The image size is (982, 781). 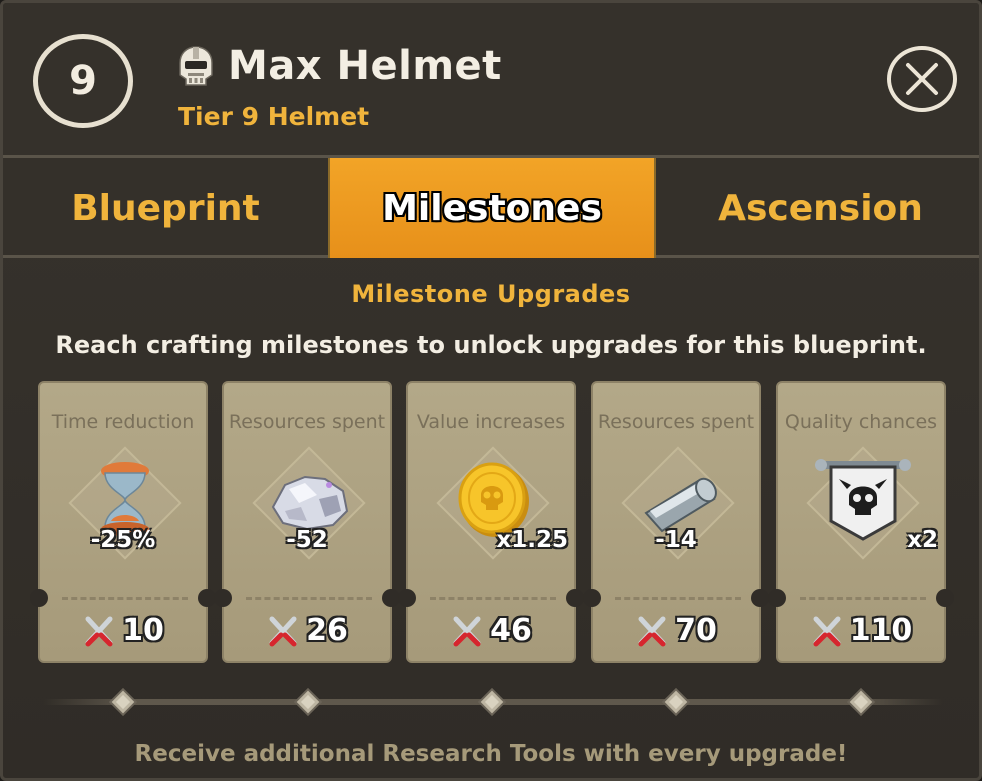 I want to click on milestone-cost-value: 110, so click(x=881, y=630).